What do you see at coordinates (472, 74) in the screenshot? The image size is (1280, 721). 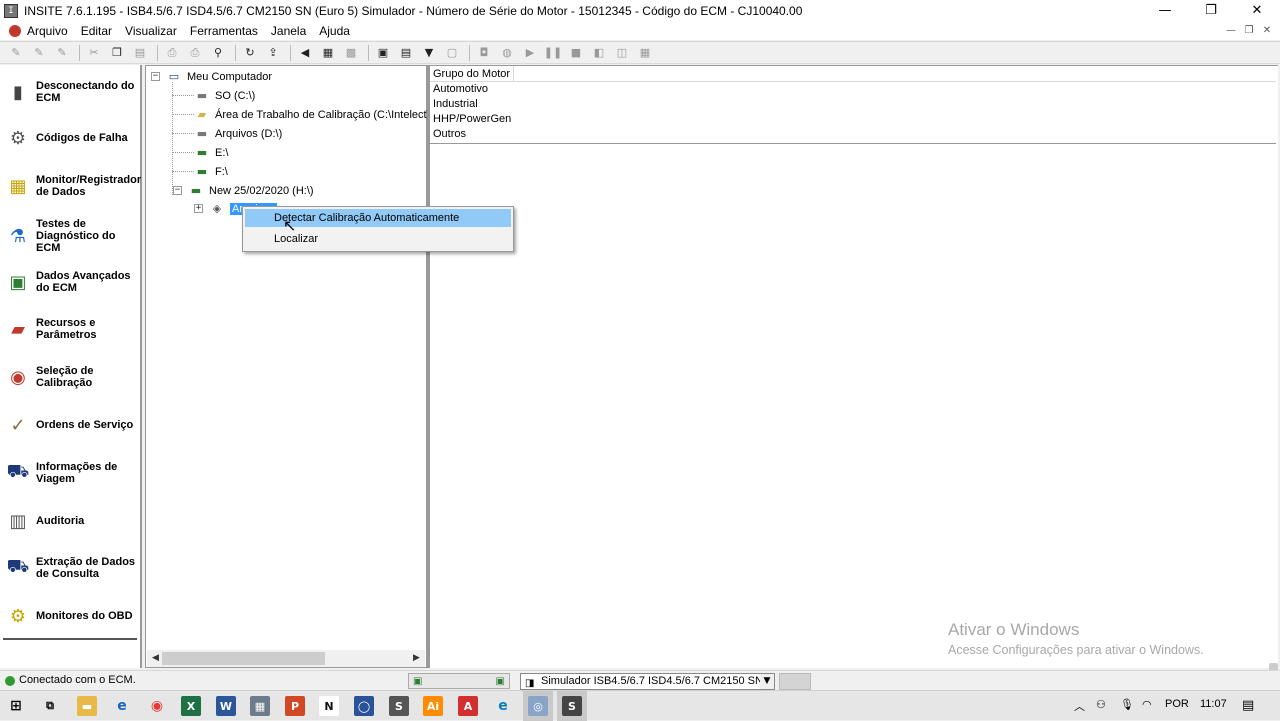 I see `column-header-engine-group: Grupo do Motor` at bounding box center [472, 74].